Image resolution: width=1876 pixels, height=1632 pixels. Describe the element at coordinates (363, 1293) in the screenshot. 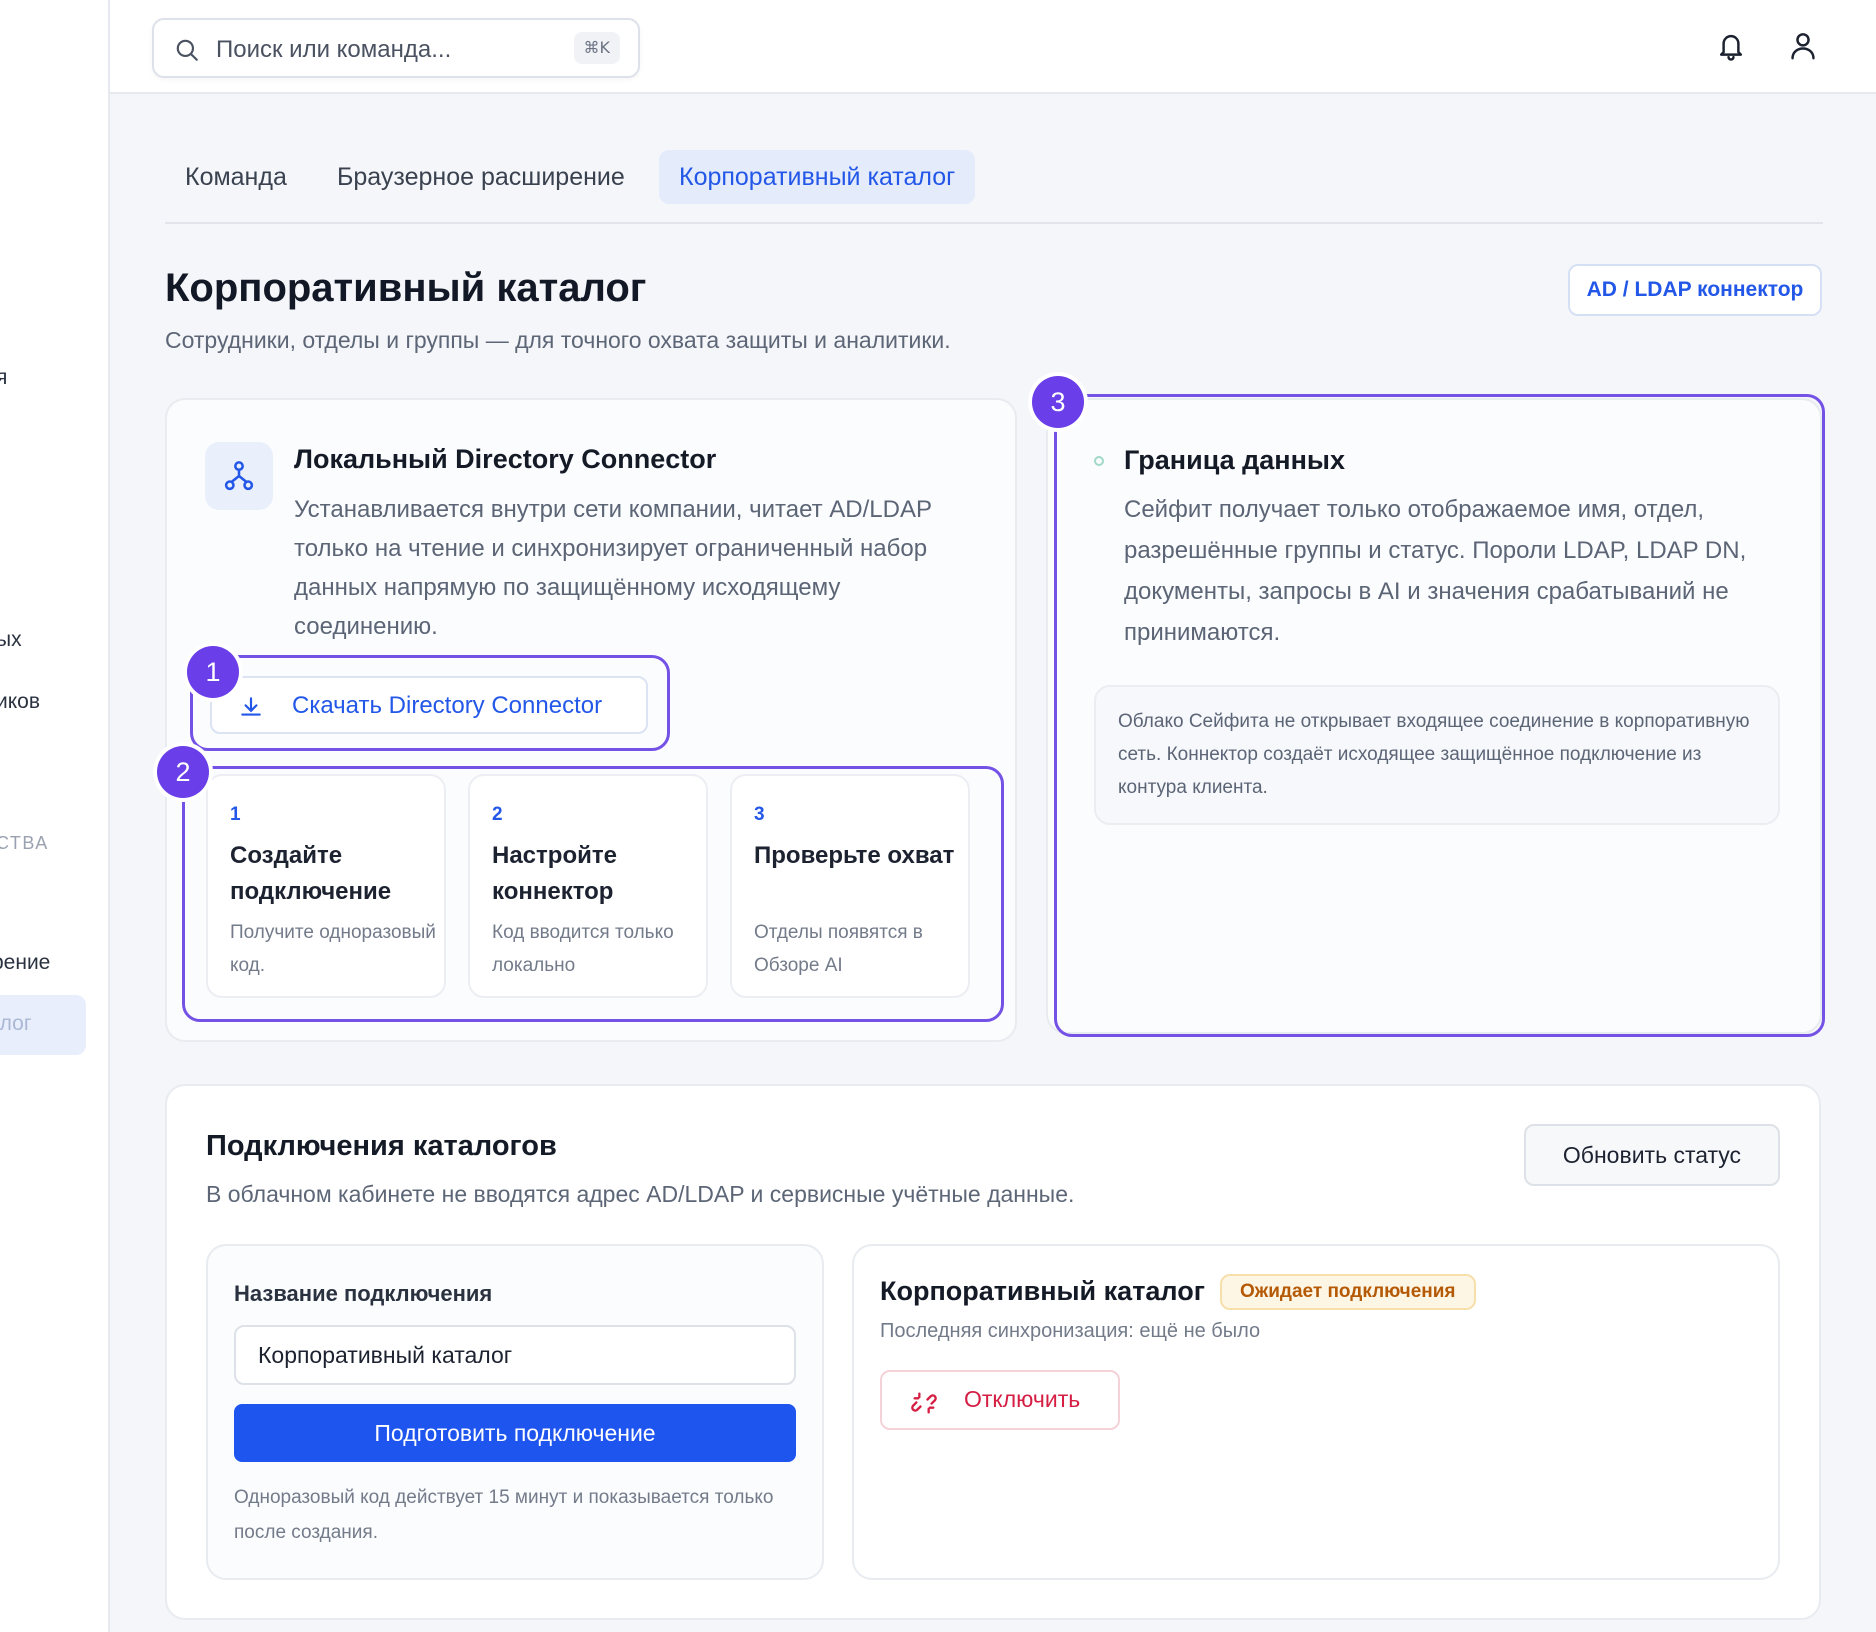

I see `connection-name-label: Название подключения` at that location.